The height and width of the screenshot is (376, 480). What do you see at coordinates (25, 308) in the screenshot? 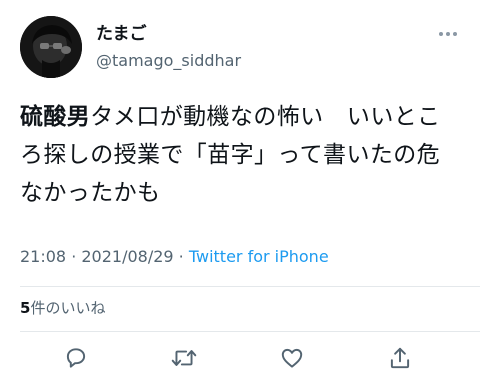
I see `like-count: 5` at bounding box center [25, 308].